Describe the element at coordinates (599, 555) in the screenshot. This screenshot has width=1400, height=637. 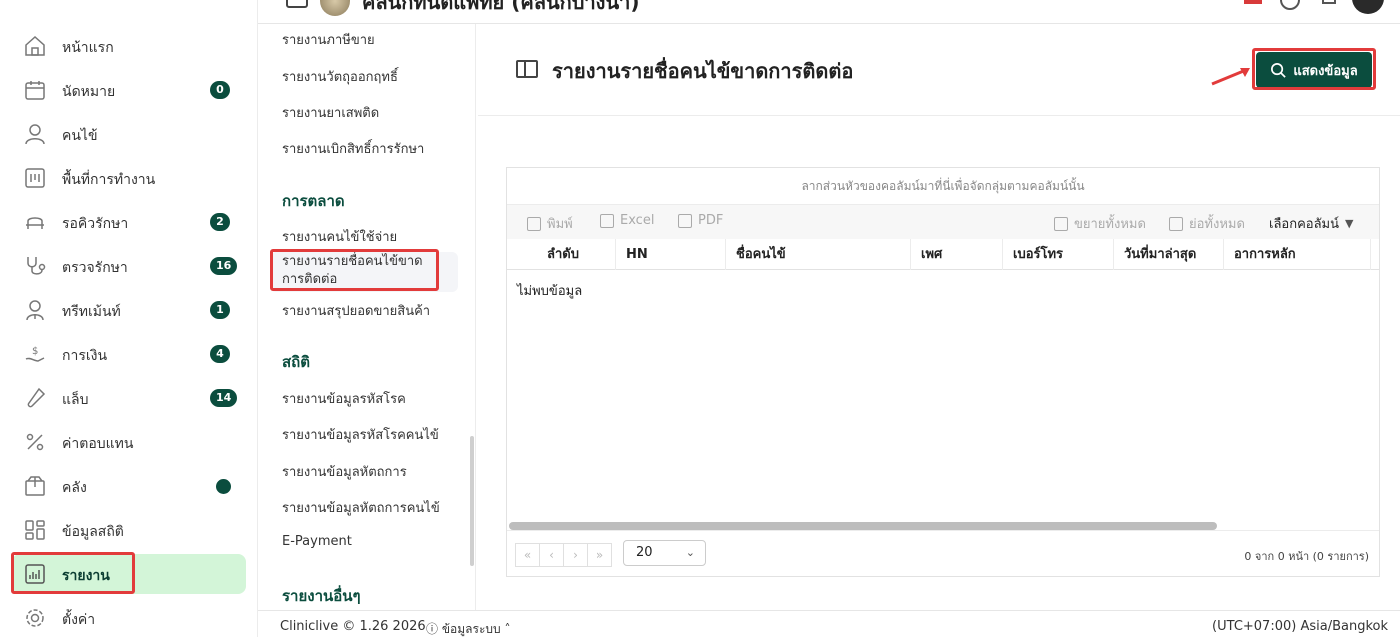
I see `last-page-button: »` at that location.